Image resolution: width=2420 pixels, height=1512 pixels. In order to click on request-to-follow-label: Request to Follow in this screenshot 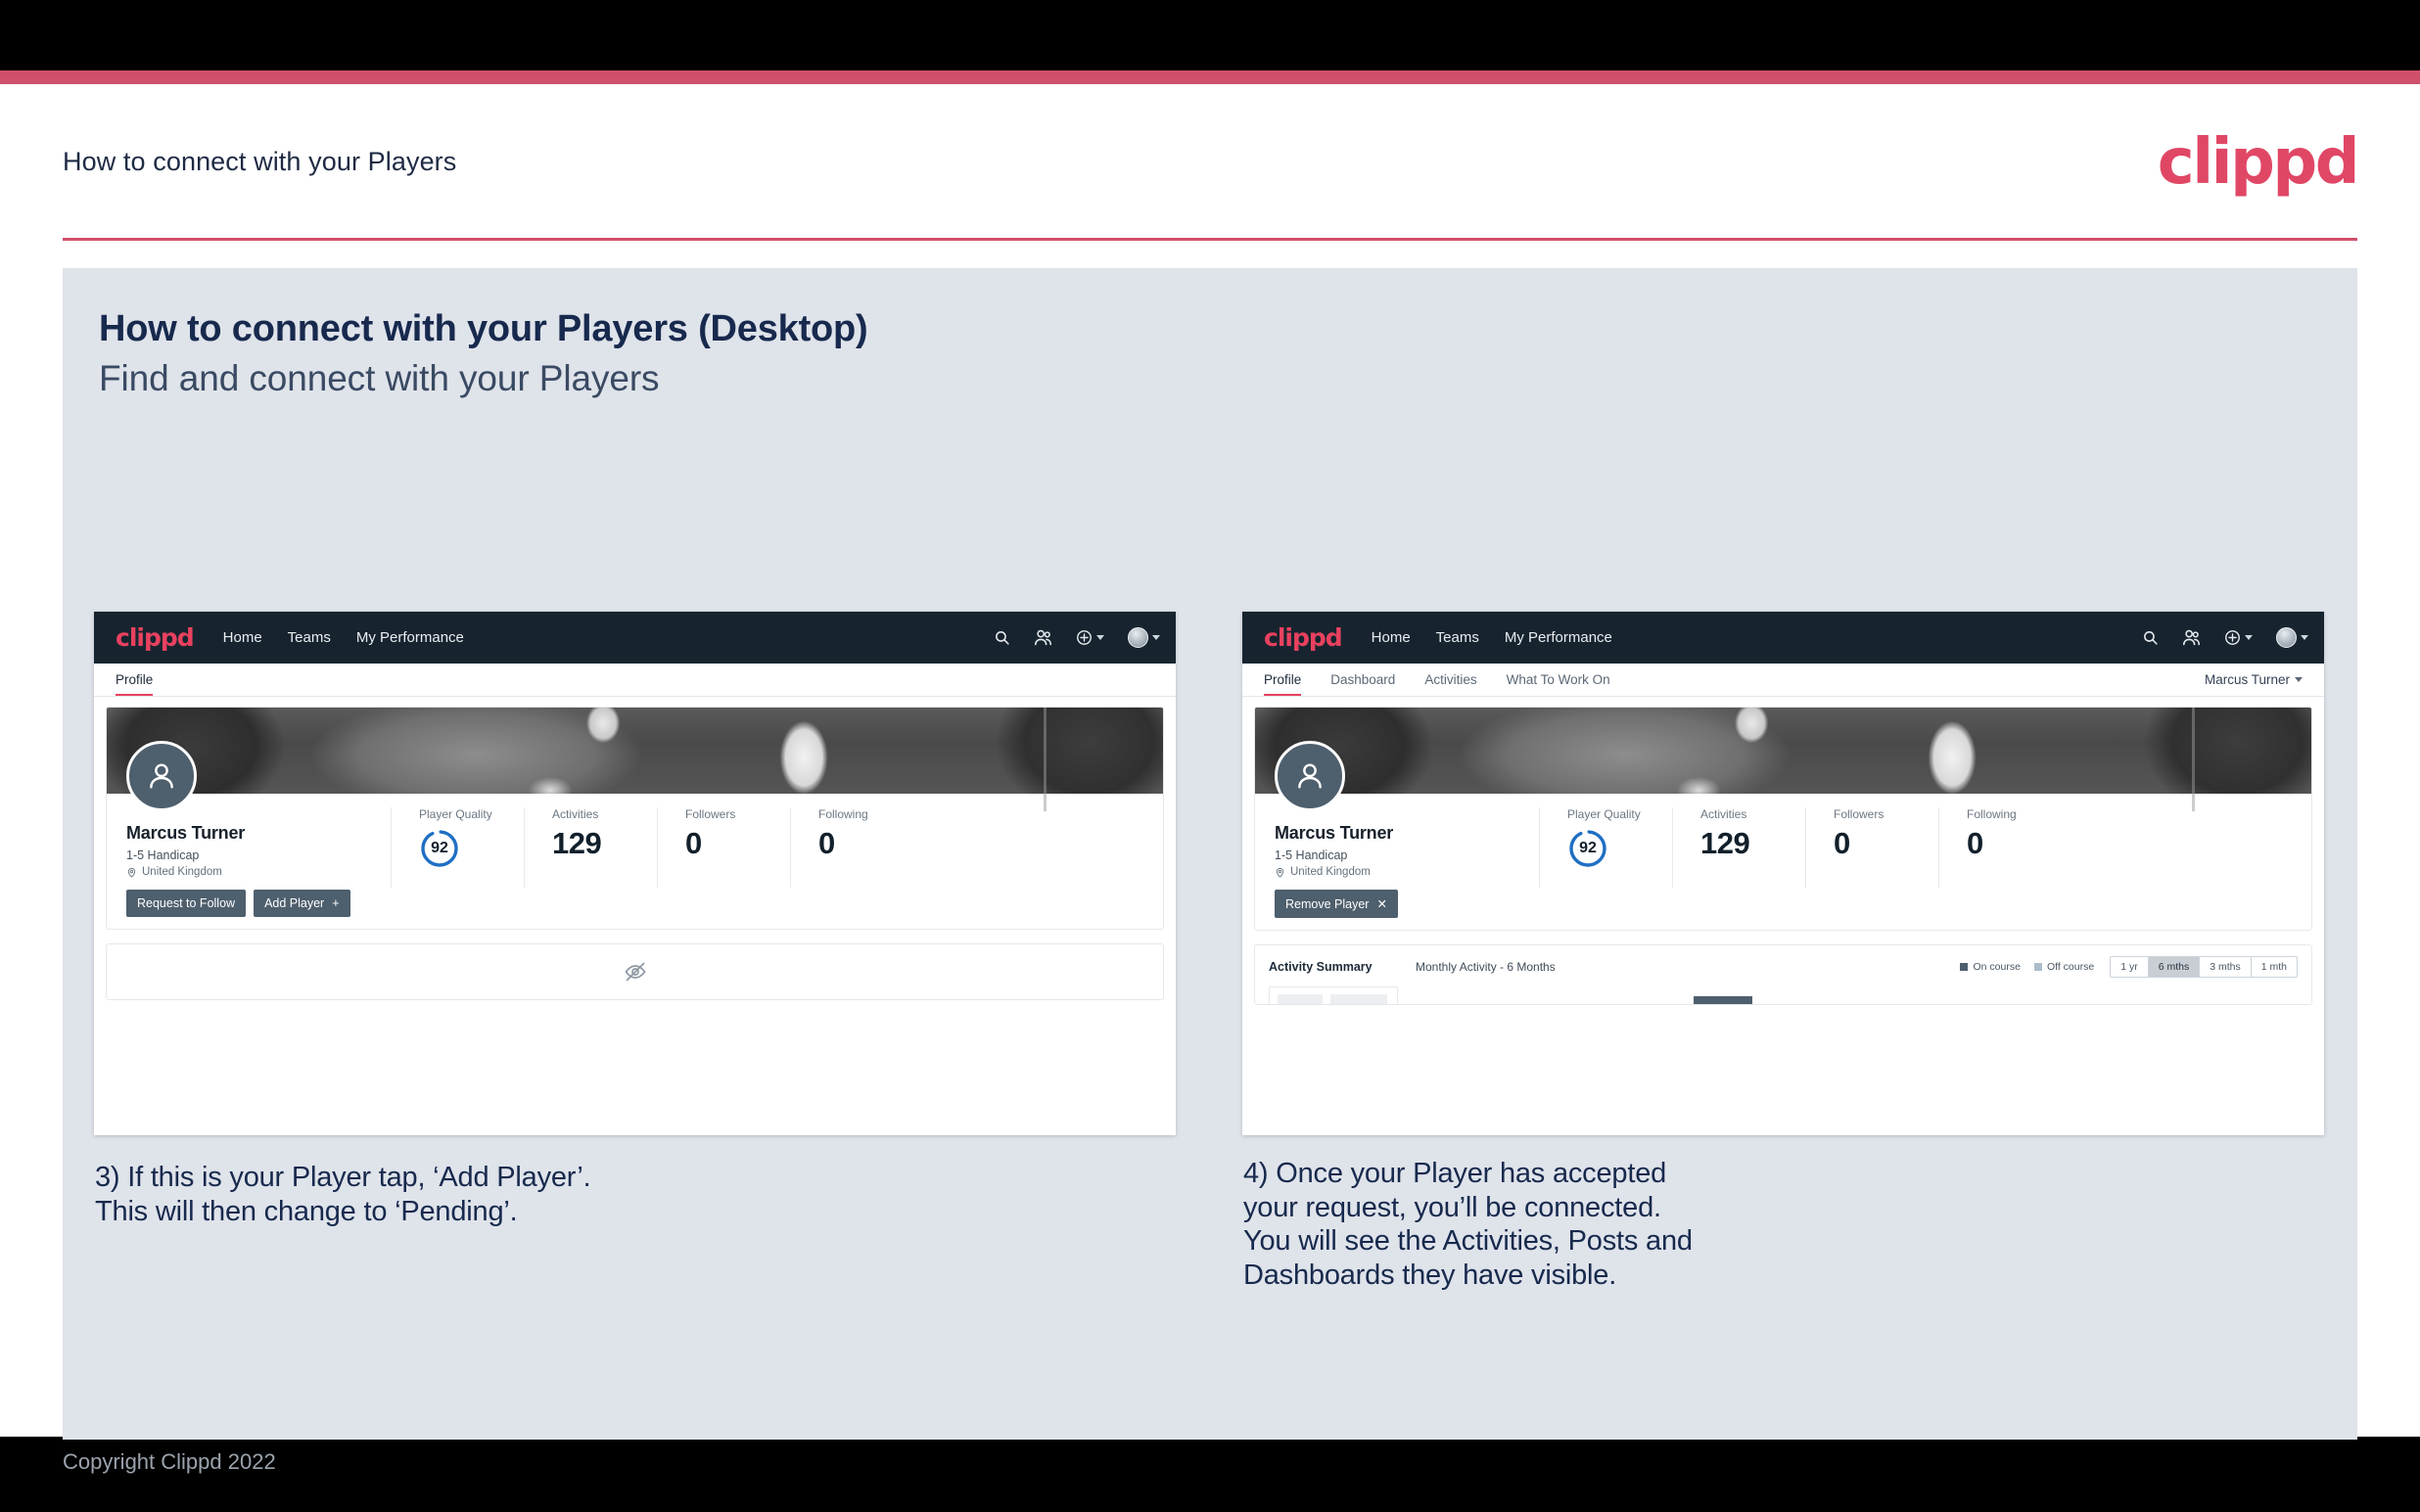, I will do `click(186, 903)`.